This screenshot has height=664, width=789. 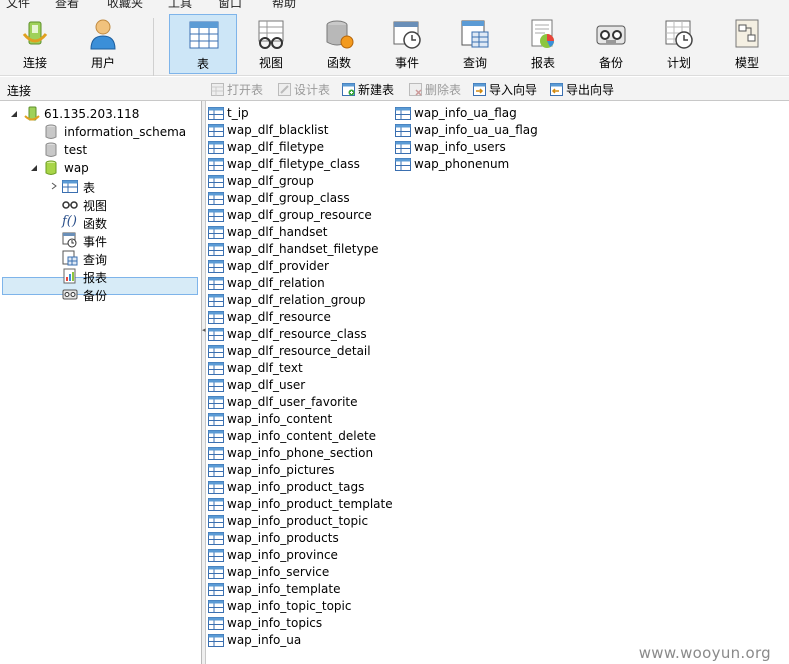 What do you see at coordinates (125, 132) in the screenshot?
I see `tree-database-label: information_schema` at bounding box center [125, 132].